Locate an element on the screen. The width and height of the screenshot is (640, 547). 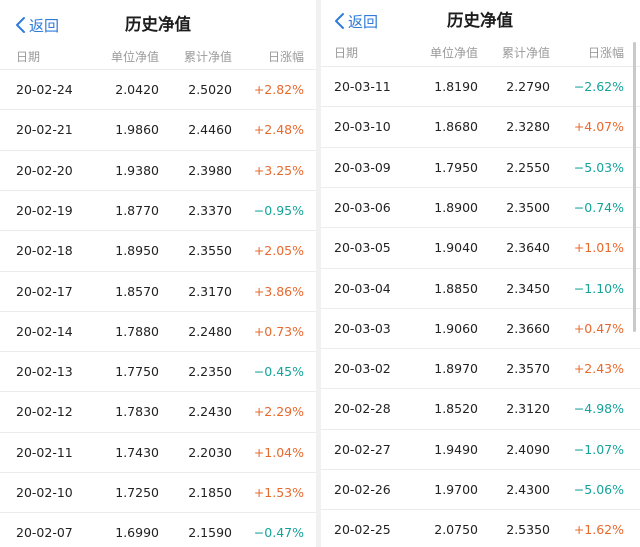
cell-unit: 1.8680 is located at coordinates (456, 127).